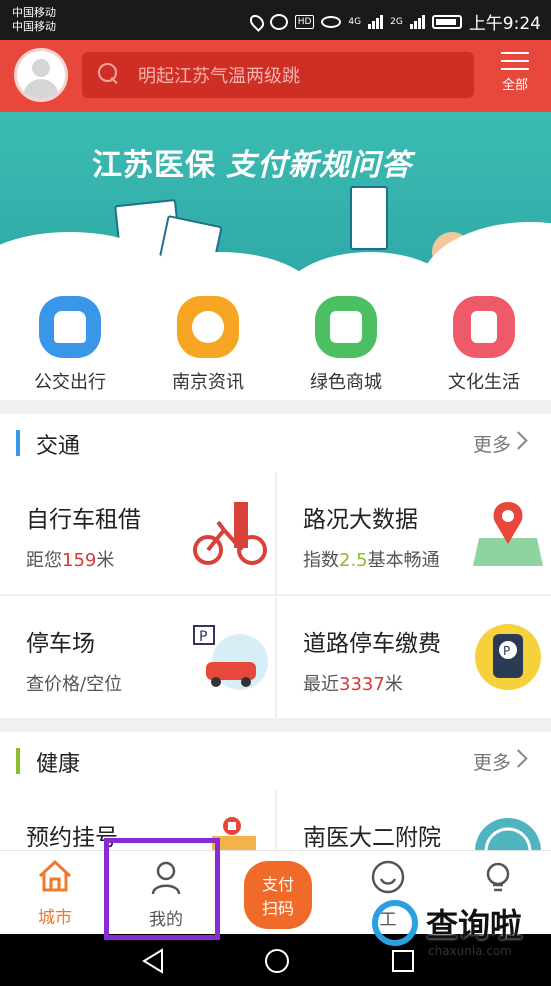  I want to click on parking-meter-icon: P, so click(508, 657).